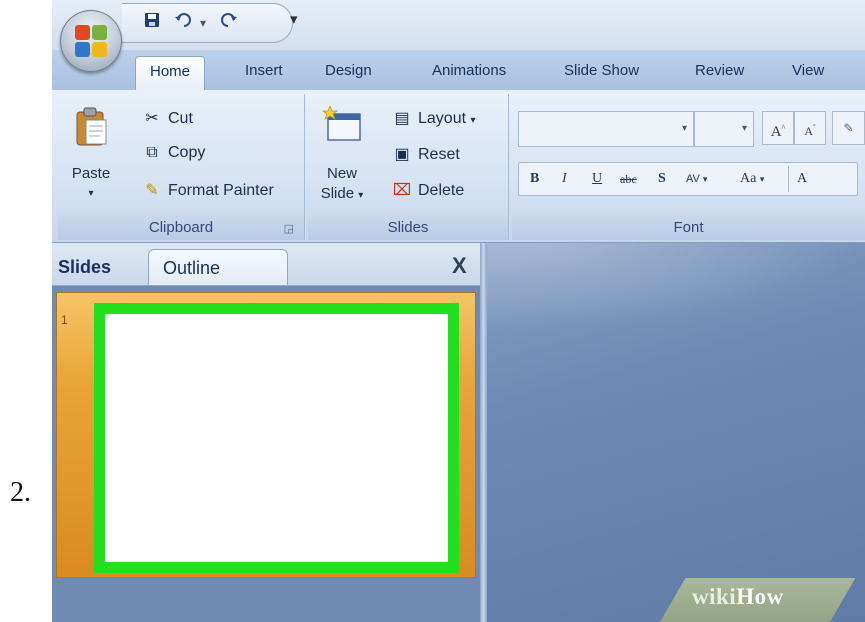 Image resolution: width=865 pixels, height=622 pixels. Describe the element at coordinates (458, 25) in the screenshot. I see `title-bar: ▾ ▾` at that location.